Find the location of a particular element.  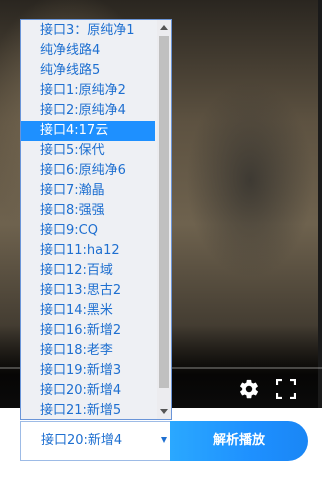

scroll-thumb is located at coordinates (164, 212).